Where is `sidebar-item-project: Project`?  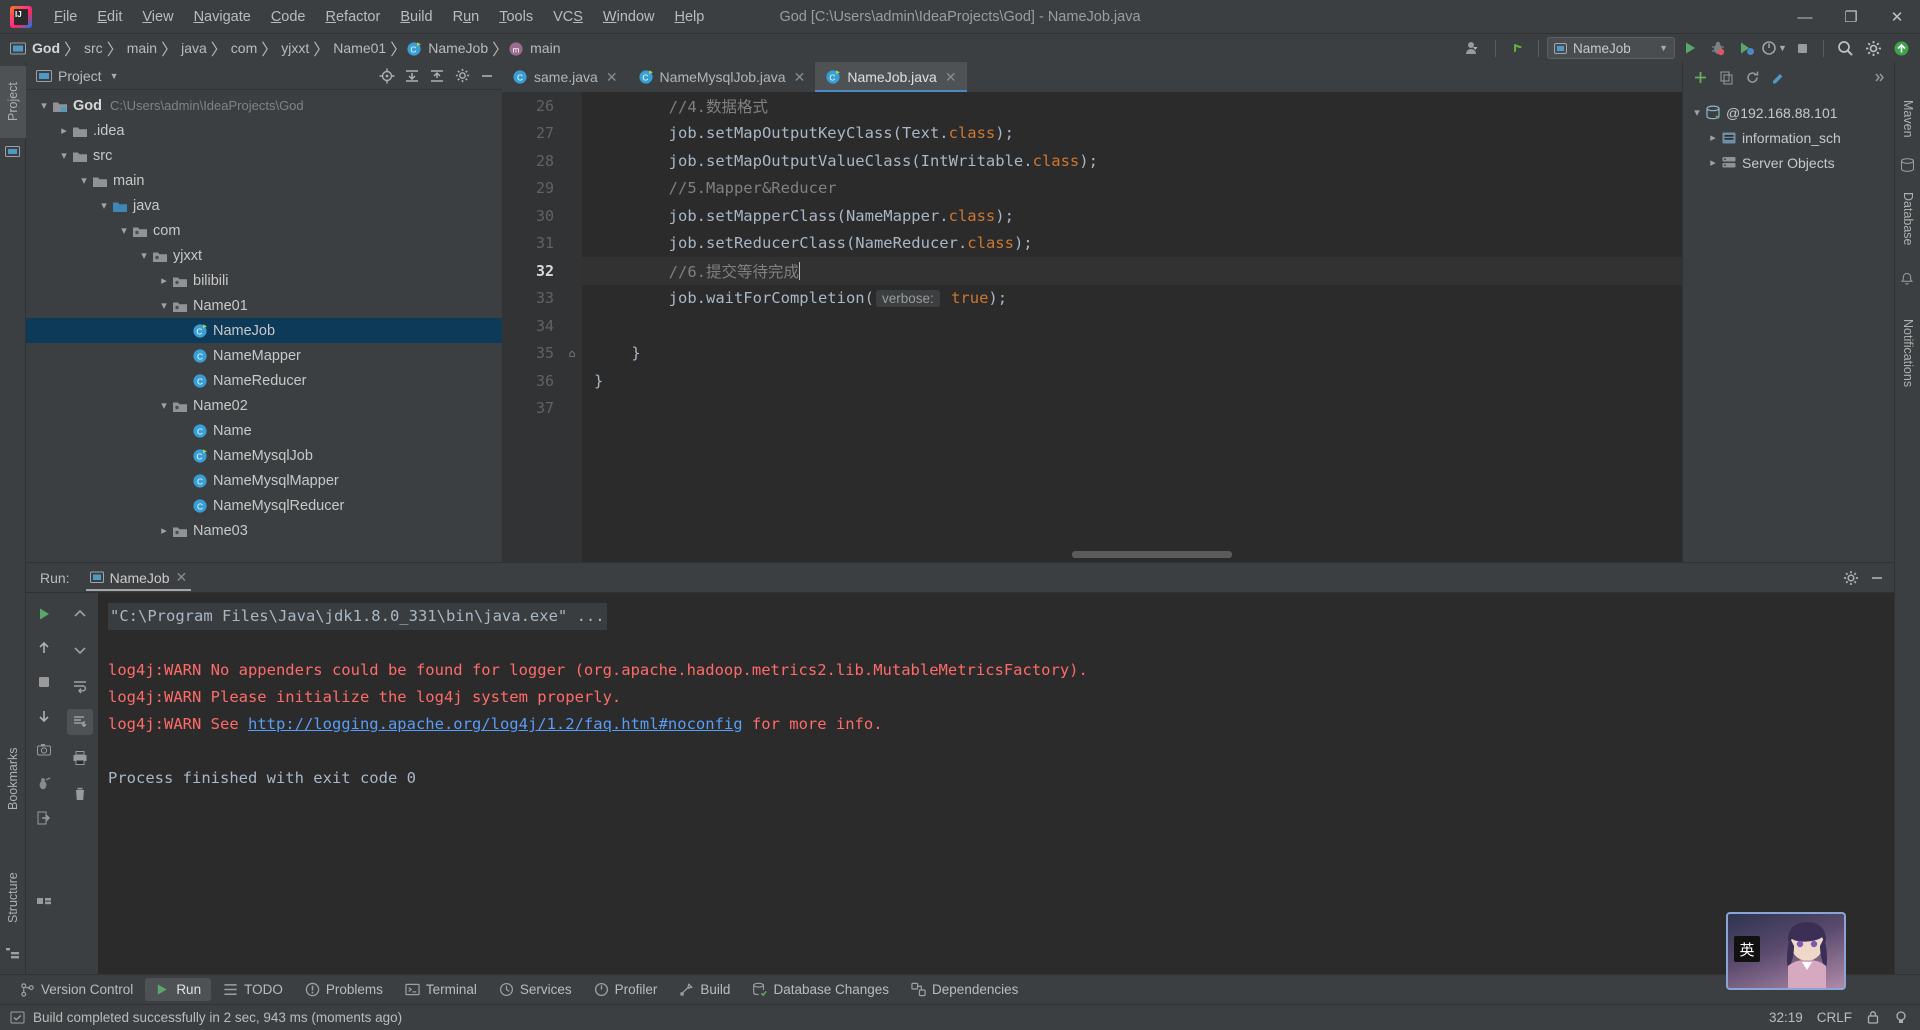 sidebar-item-project: Project is located at coordinates (13, 102).